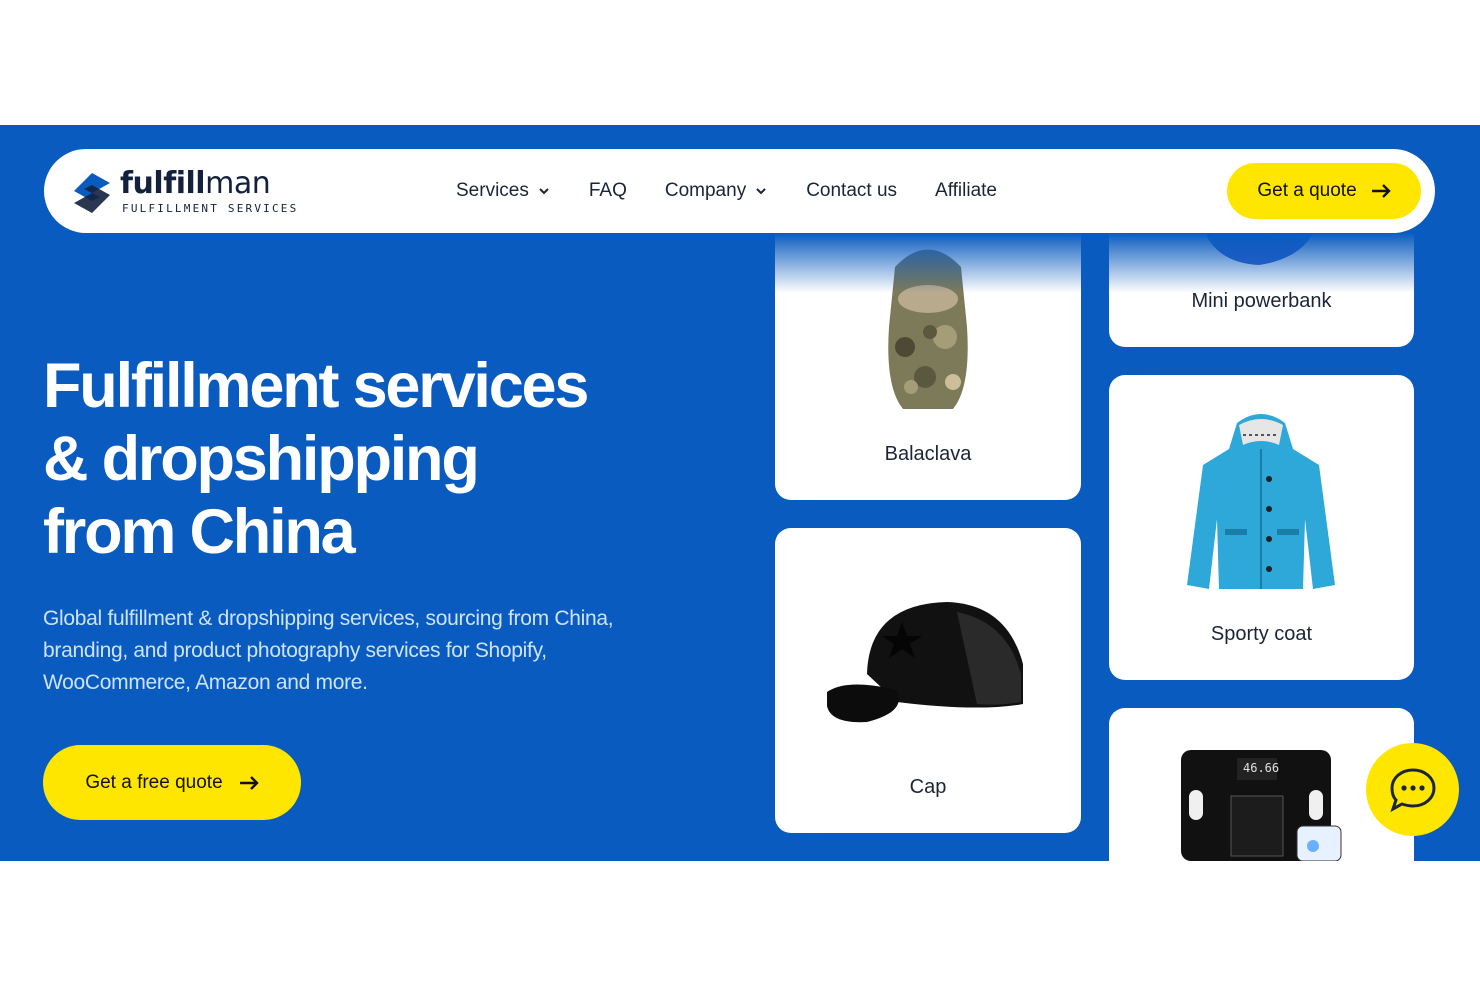 This screenshot has height=987, width=1480. I want to click on nav-item-label: Affiliate, so click(966, 190).